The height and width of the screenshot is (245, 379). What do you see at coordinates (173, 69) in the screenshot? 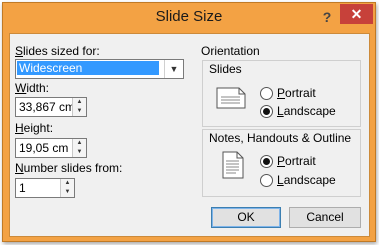
I see `chevron-down-icon: ▼` at bounding box center [173, 69].